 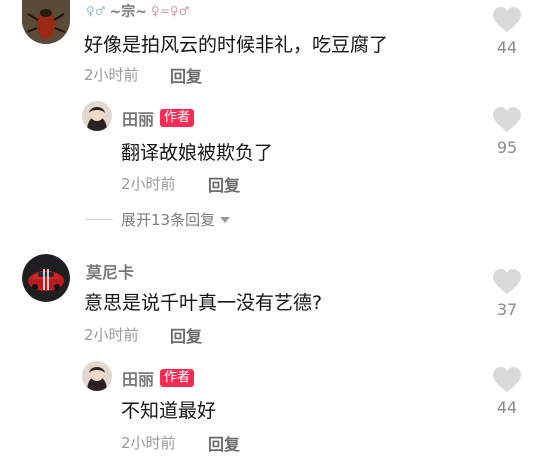 I want to click on like-count: 95, so click(x=507, y=147).